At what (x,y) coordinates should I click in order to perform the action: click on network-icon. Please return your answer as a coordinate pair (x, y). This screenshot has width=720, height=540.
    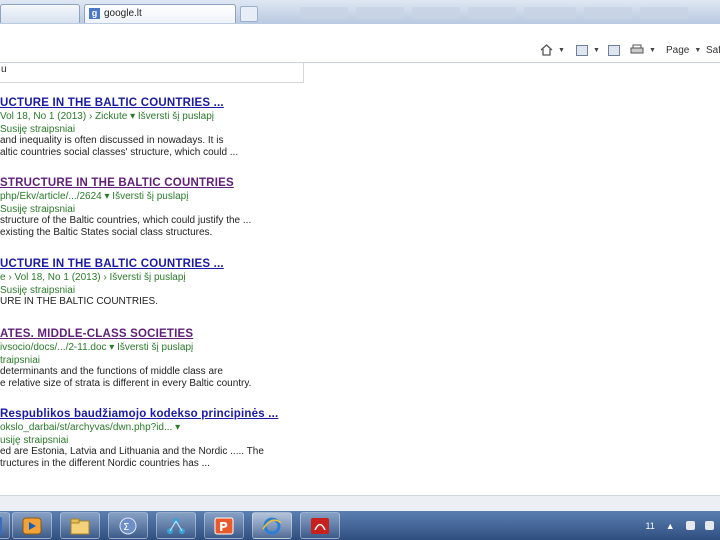
    Looking at the image, I should click on (176, 525).